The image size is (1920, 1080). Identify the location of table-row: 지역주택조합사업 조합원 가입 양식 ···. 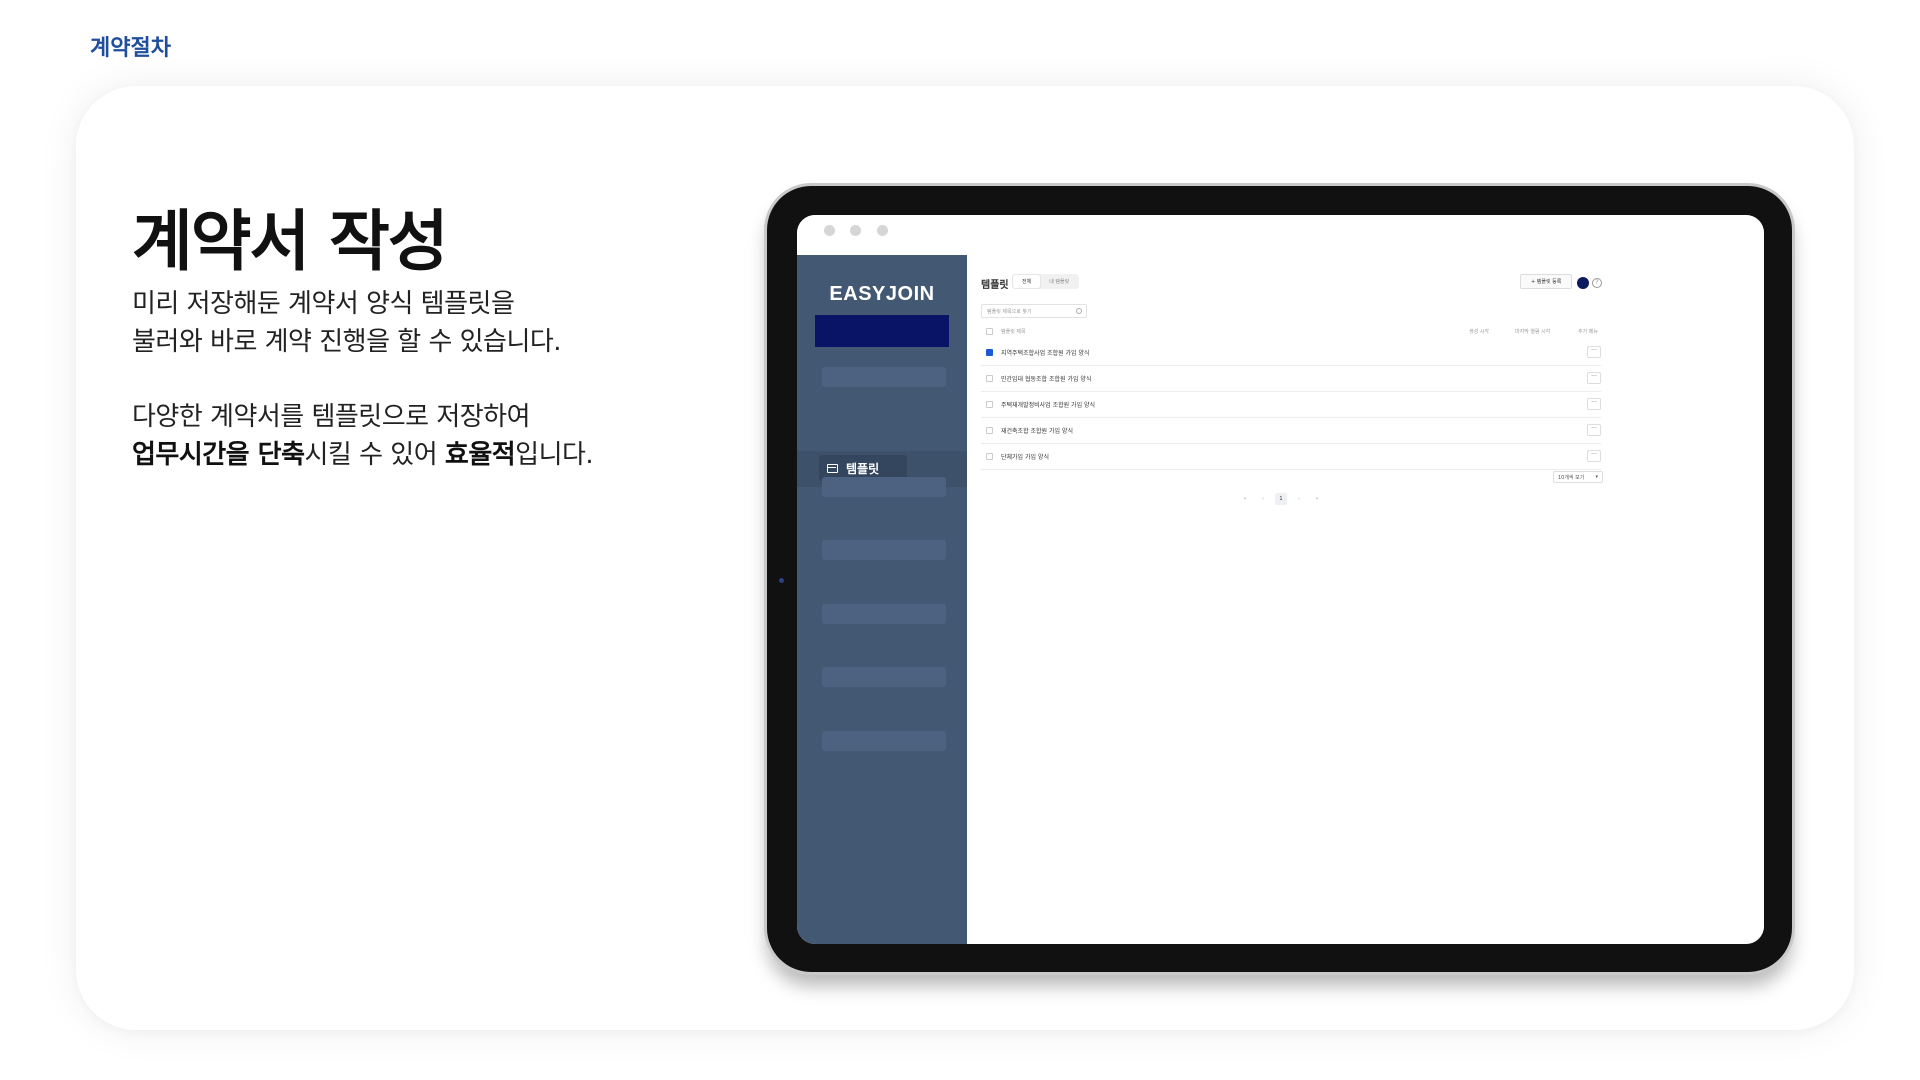
(1291, 353).